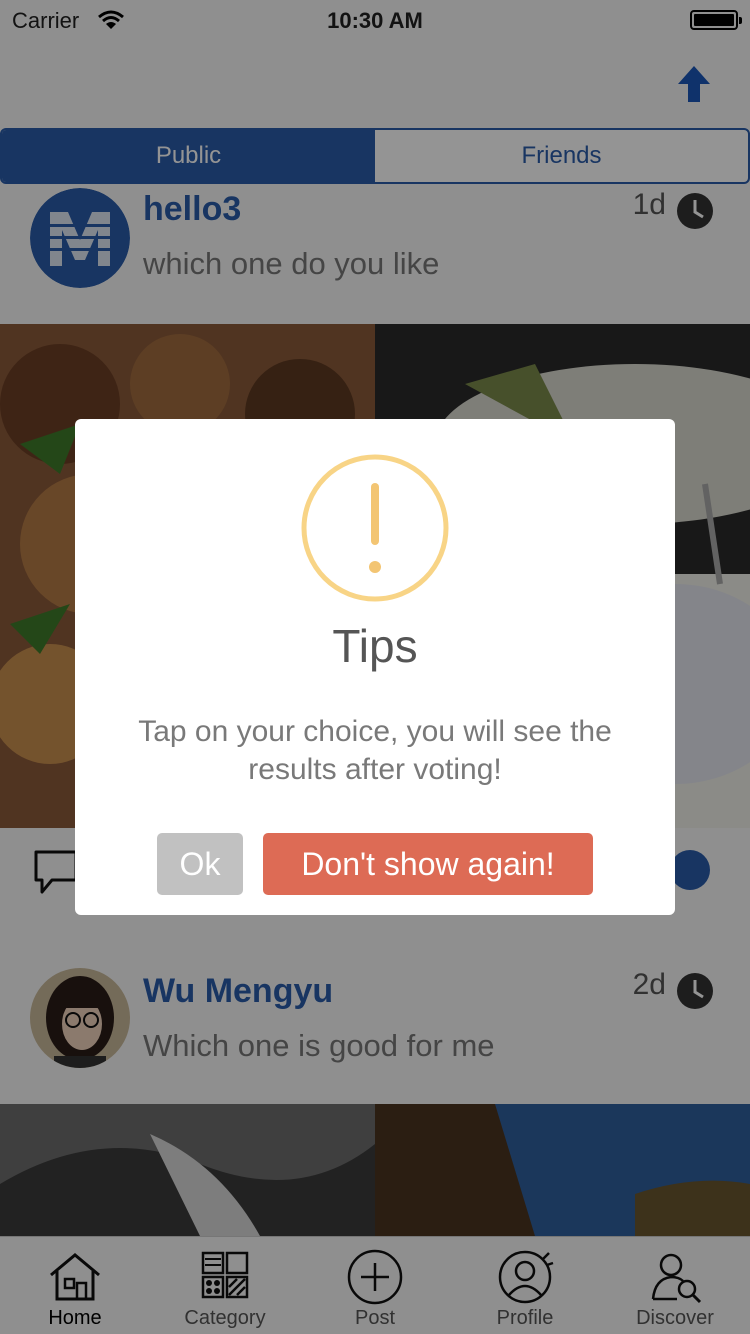 This screenshot has height=1334, width=750. I want to click on ok-button: Ok, so click(200, 864).